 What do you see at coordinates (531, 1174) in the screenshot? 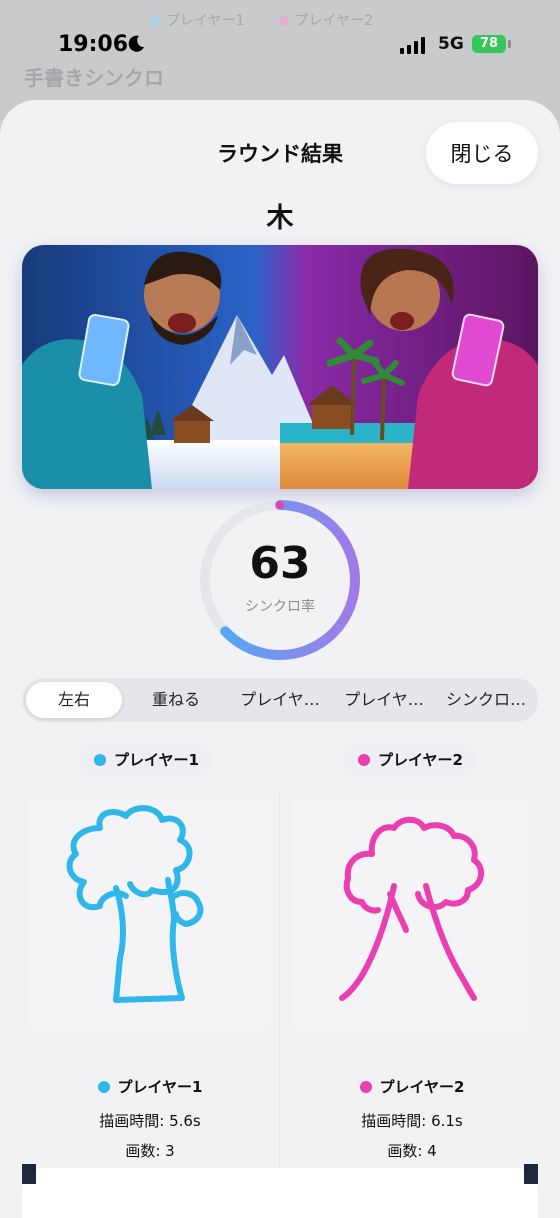
I see `bottom-corner-right` at bounding box center [531, 1174].